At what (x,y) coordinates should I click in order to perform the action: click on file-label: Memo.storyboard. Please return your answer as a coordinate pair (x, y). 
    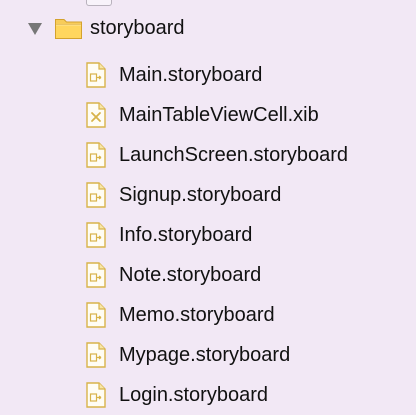
    Looking at the image, I should click on (197, 315).